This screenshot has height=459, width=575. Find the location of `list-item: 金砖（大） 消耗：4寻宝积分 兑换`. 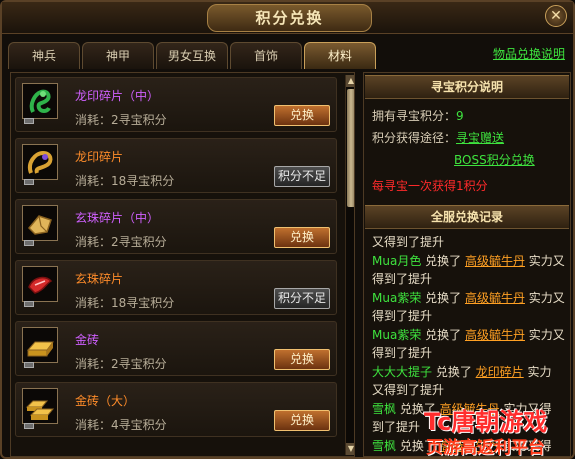

list-item: 金砖（大） 消耗：4寻宝积分 兑换 is located at coordinates (176, 409).